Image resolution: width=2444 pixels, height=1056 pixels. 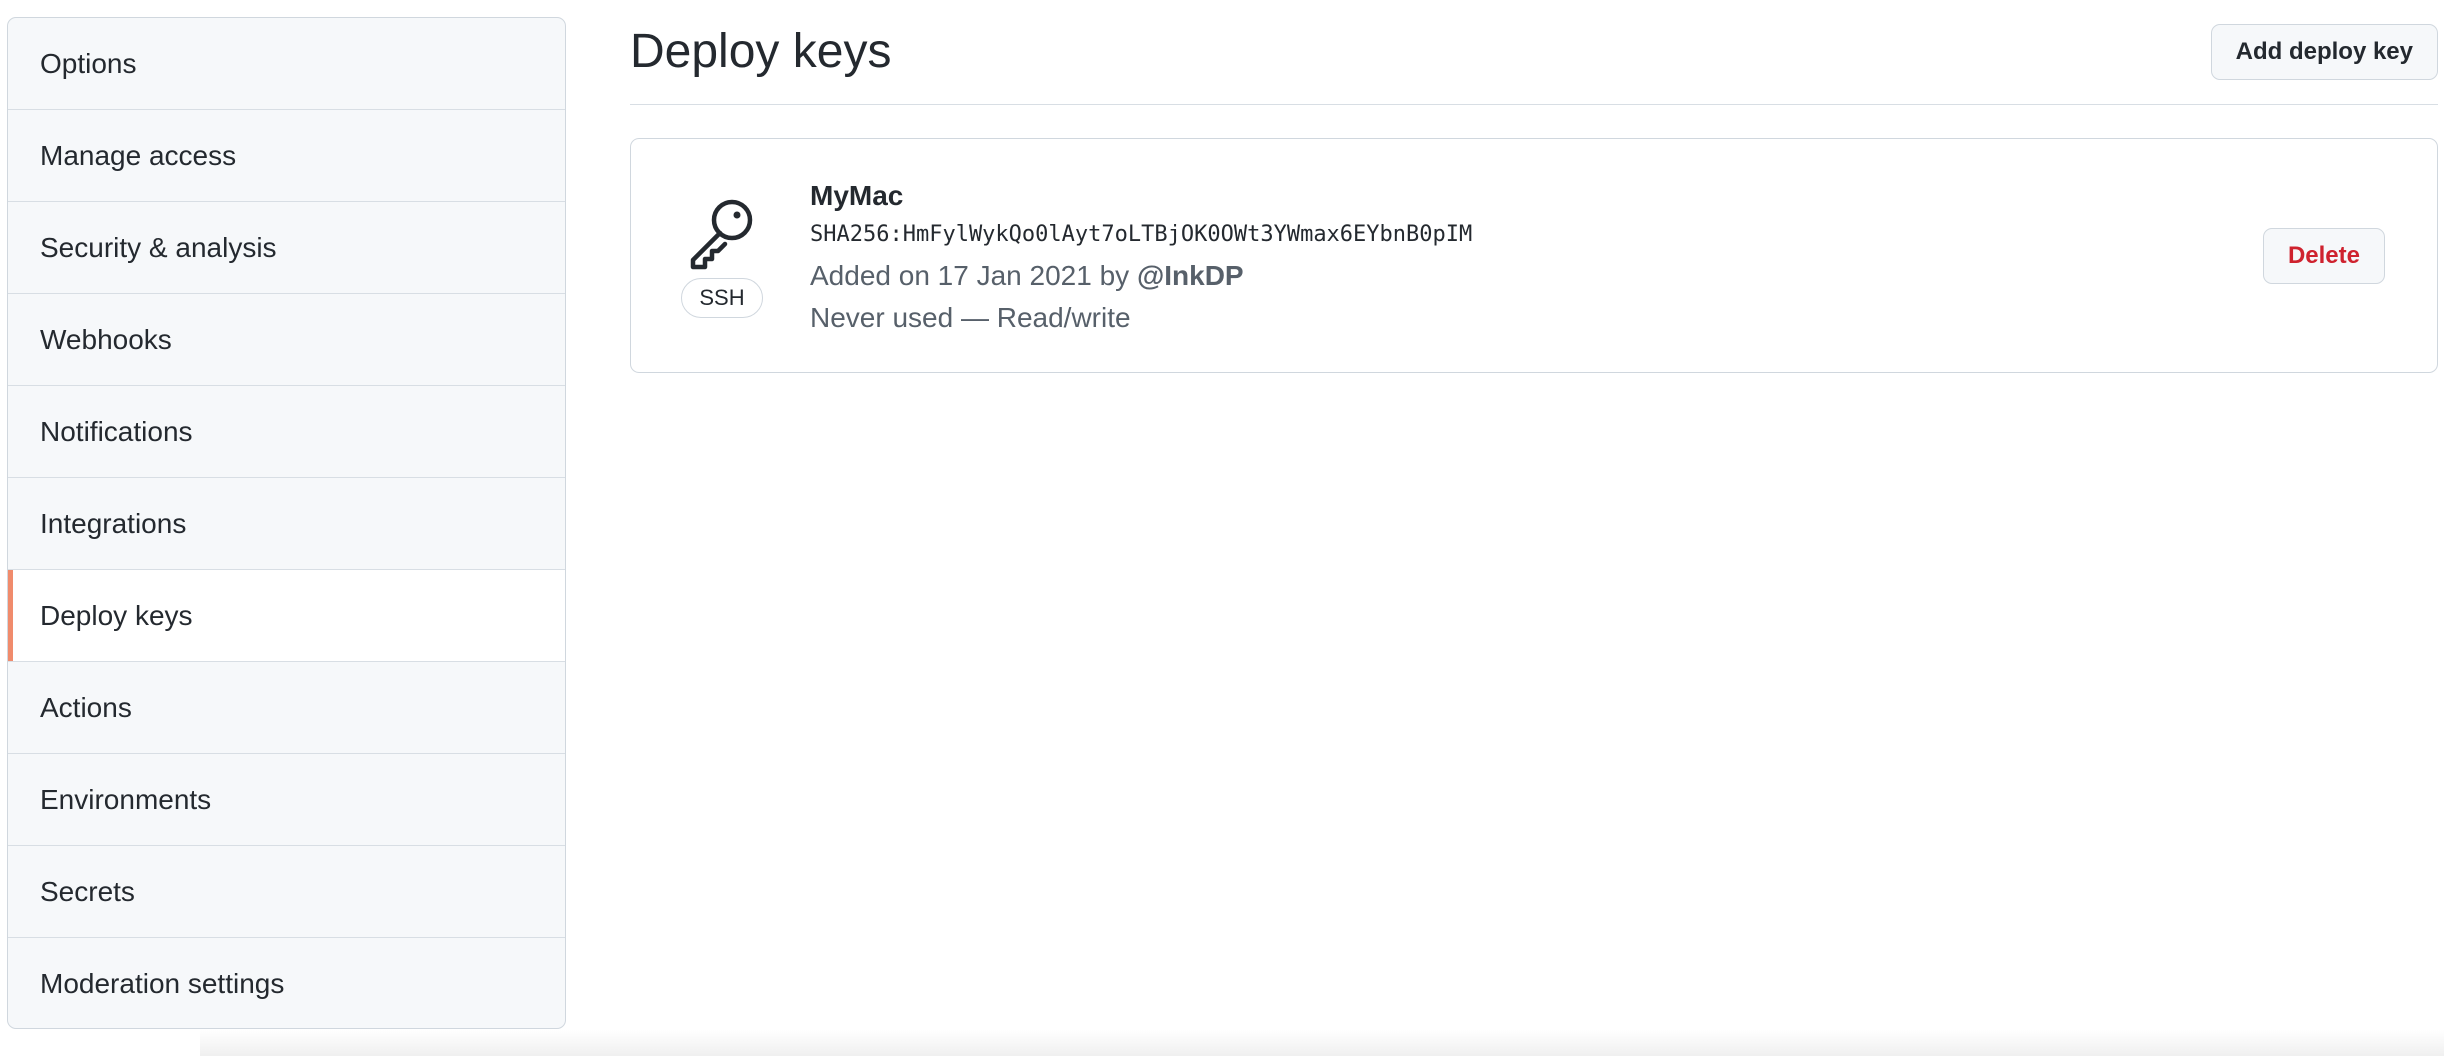 What do you see at coordinates (116, 431) in the screenshot?
I see `sidebar-item-label: Notifications` at bounding box center [116, 431].